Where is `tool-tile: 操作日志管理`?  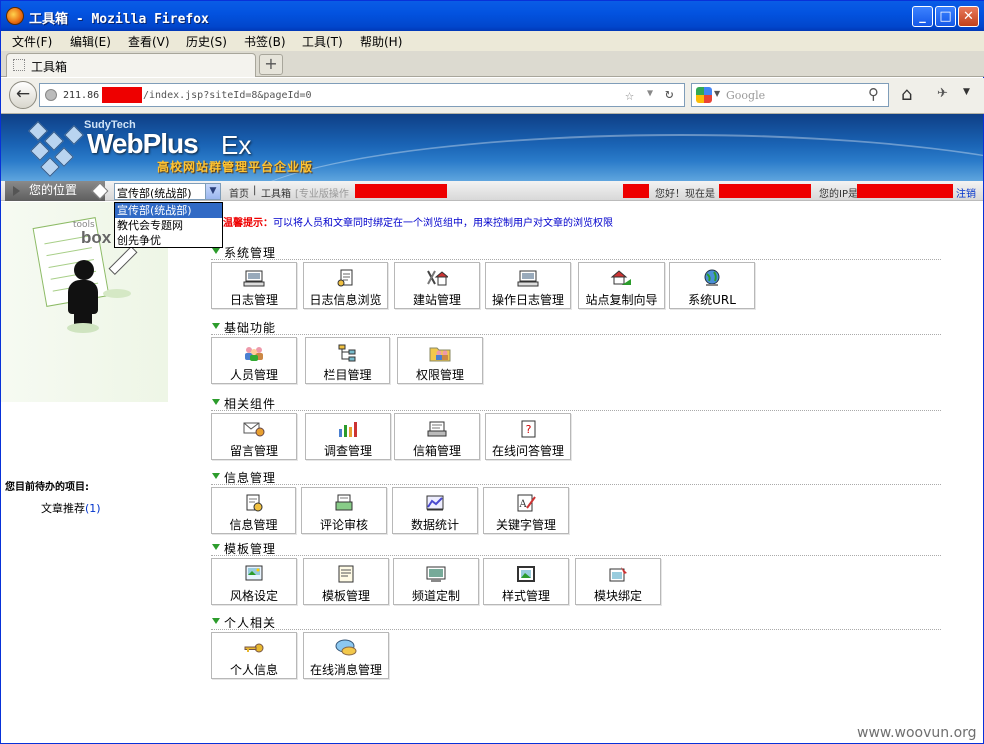
tool-tile: 操作日志管理 is located at coordinates (528, 285).